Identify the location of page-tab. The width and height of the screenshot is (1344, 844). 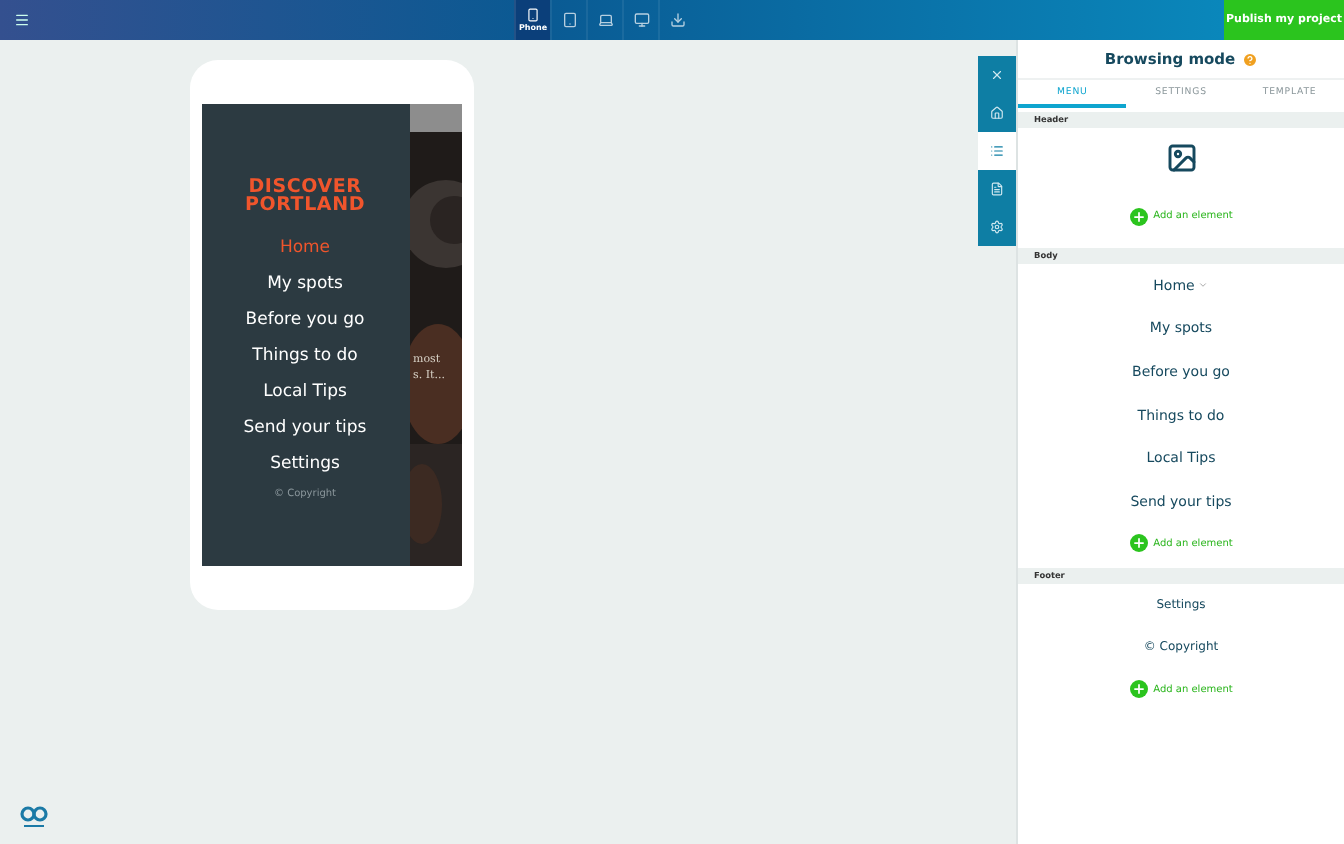
(997, 189).